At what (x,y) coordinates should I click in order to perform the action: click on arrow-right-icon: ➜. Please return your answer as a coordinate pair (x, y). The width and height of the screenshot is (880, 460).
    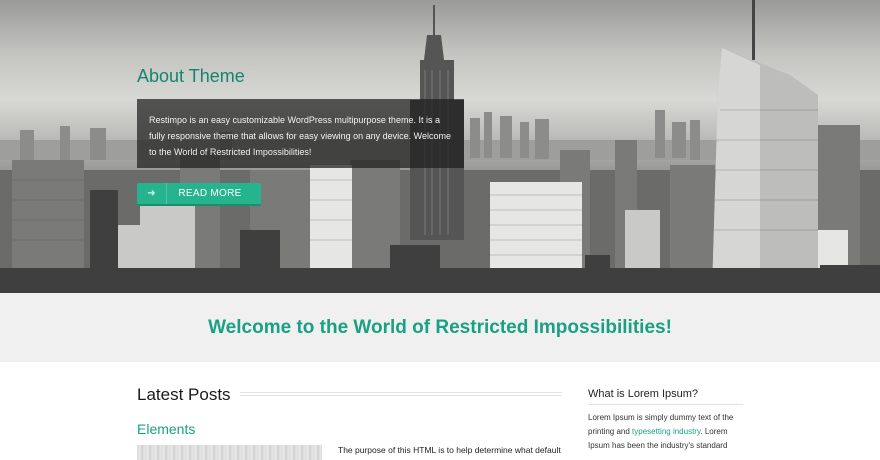
    Looking at the image, I should click on (152, 193).